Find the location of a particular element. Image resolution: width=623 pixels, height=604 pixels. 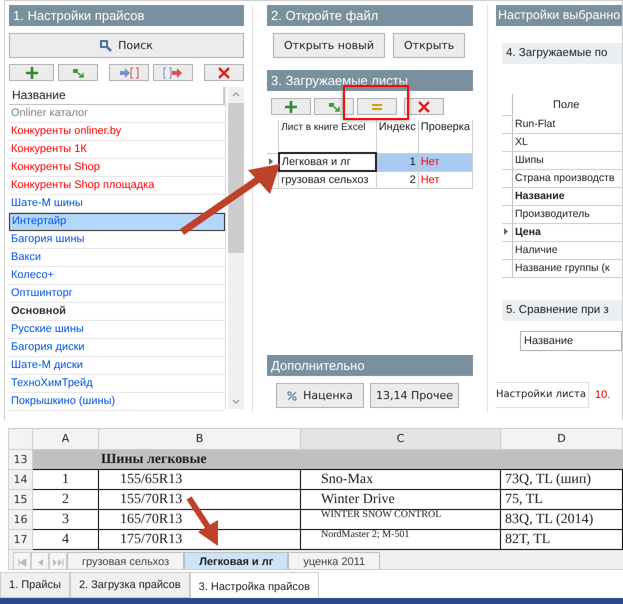

previous-icon is located at coordinates (40, 562).